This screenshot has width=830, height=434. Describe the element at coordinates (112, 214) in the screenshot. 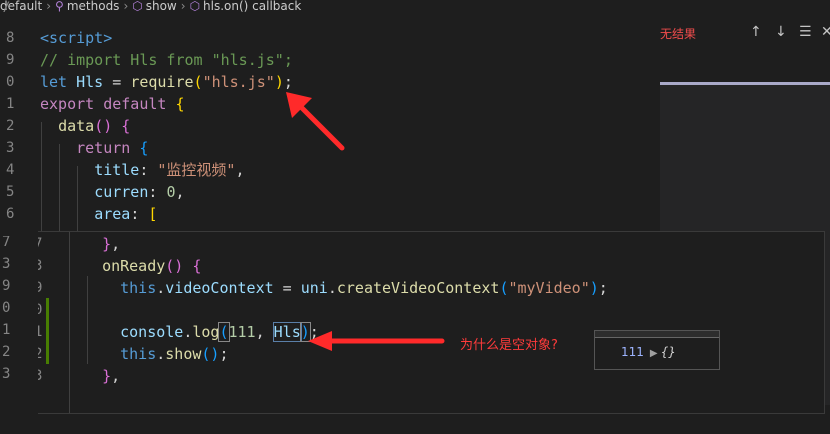

I see `code-token: area` at that location.